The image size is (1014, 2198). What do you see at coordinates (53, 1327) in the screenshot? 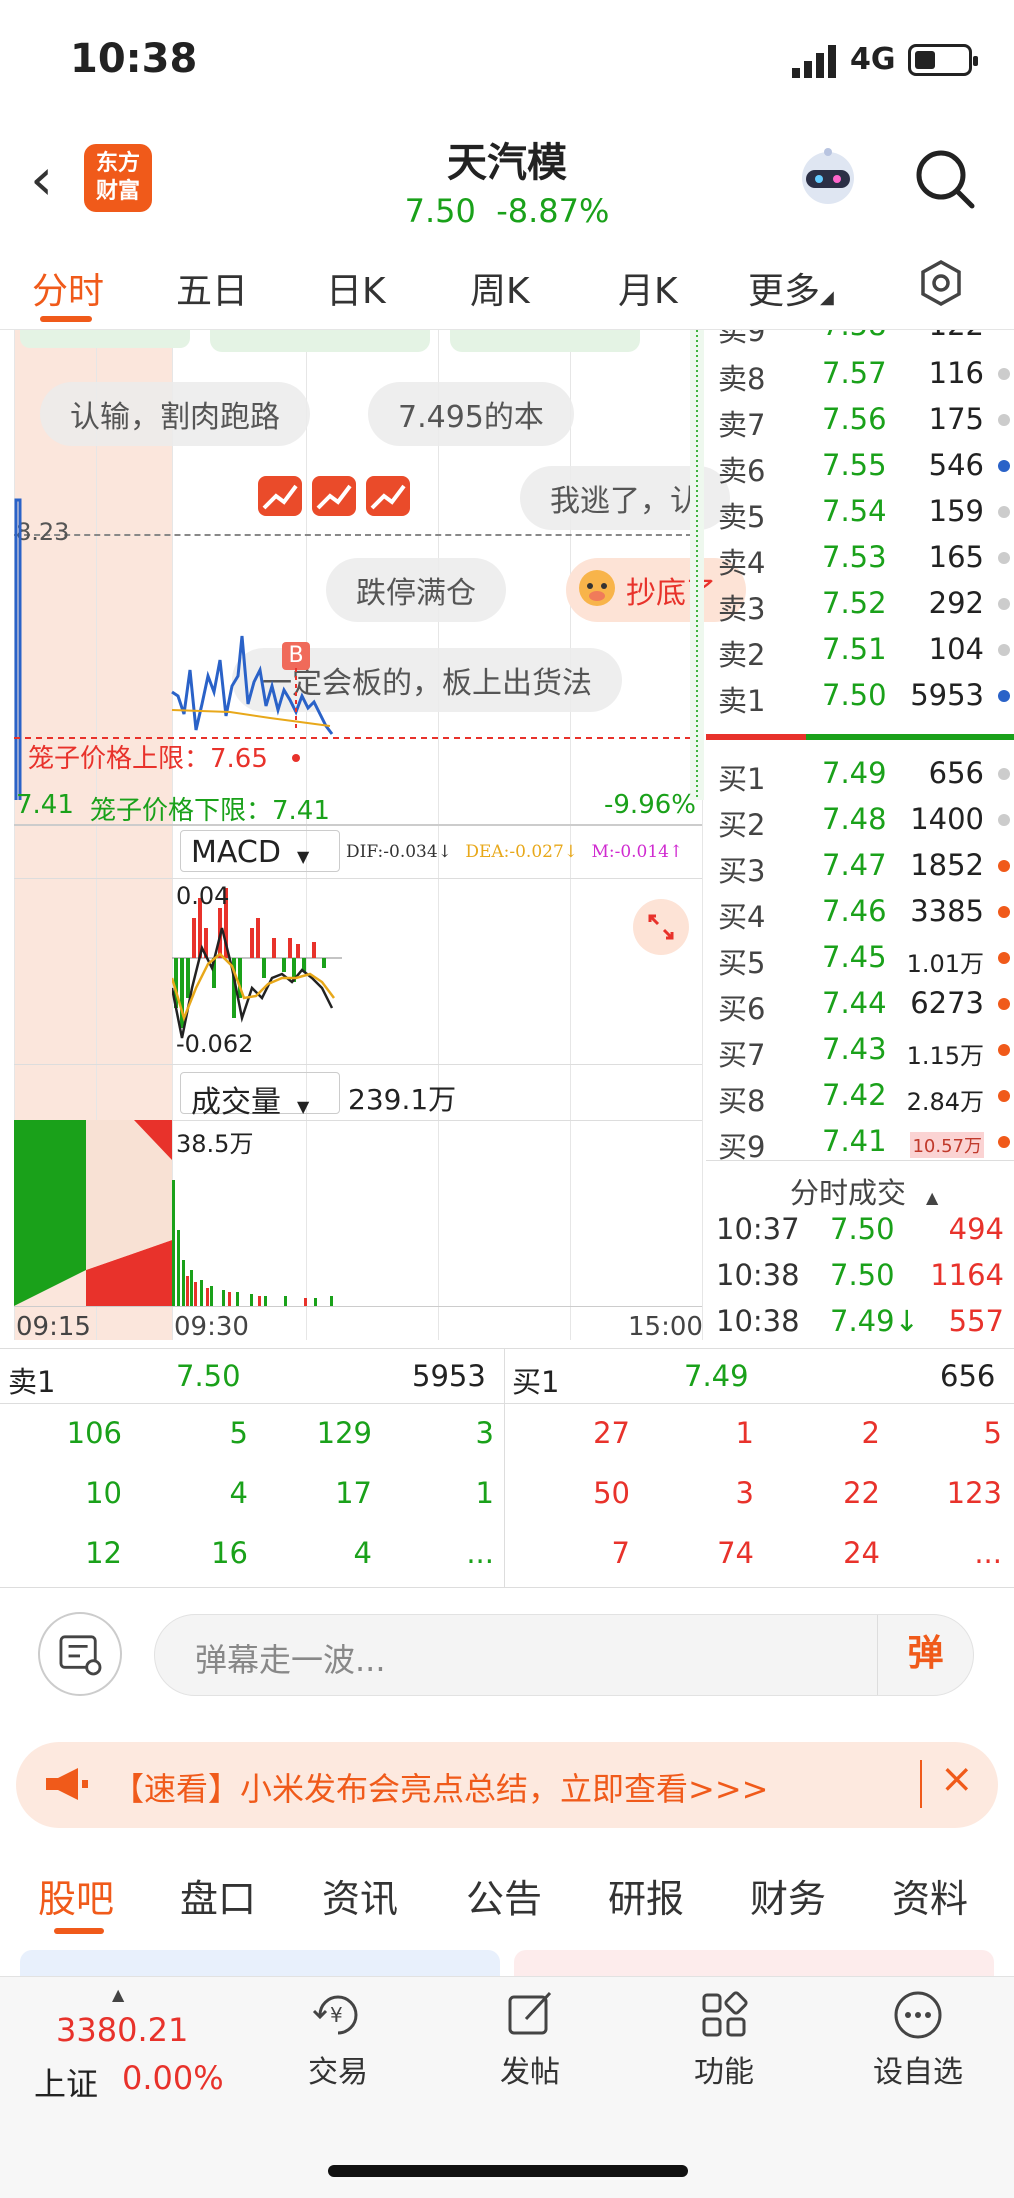
I see `time-start: 09:15` at bounding box center [53, 1327].